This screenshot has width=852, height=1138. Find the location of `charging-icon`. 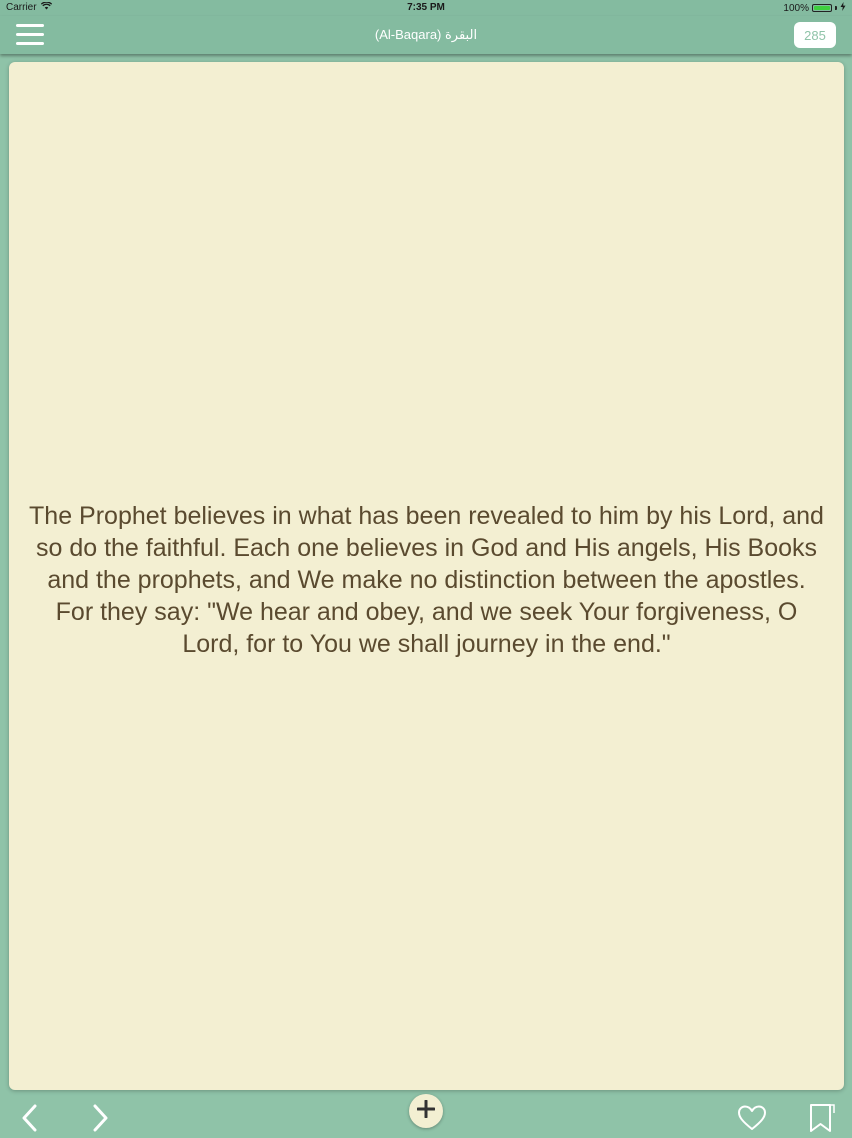

charging-icon is located at coordinates (843, 8).